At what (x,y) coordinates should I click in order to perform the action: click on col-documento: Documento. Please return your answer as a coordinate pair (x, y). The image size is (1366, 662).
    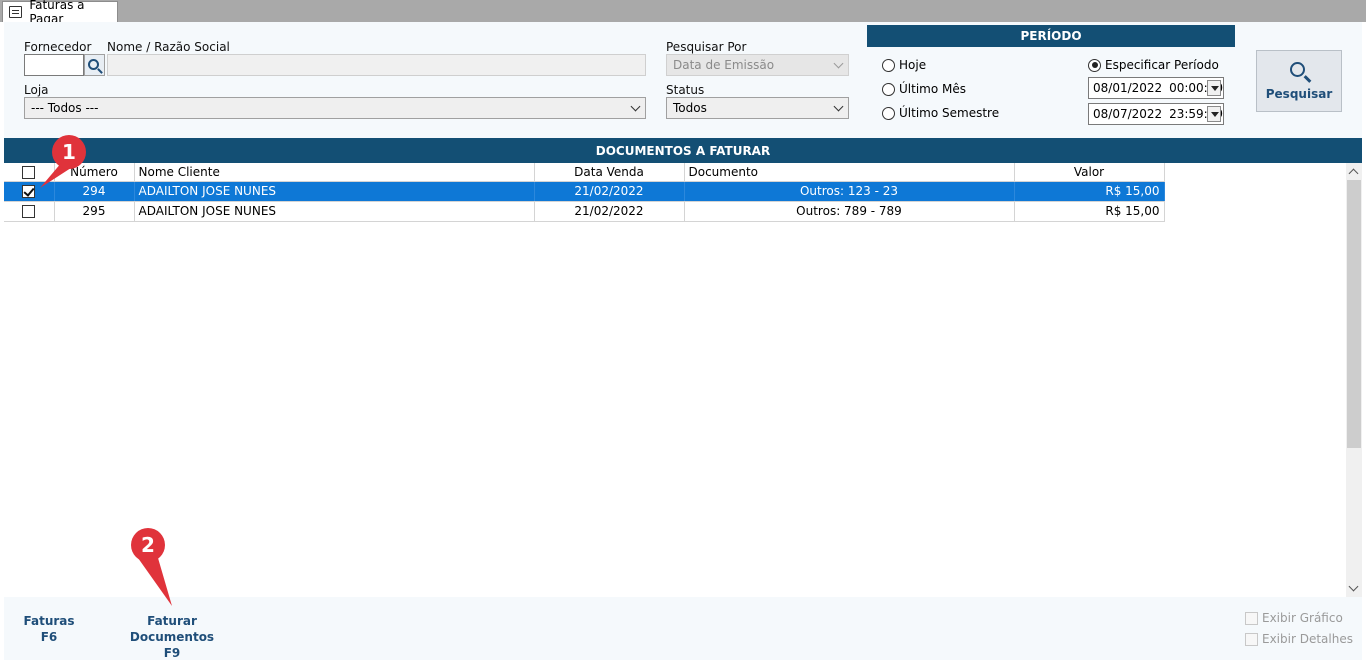
    Looking at the image, I should click on (849, 172).